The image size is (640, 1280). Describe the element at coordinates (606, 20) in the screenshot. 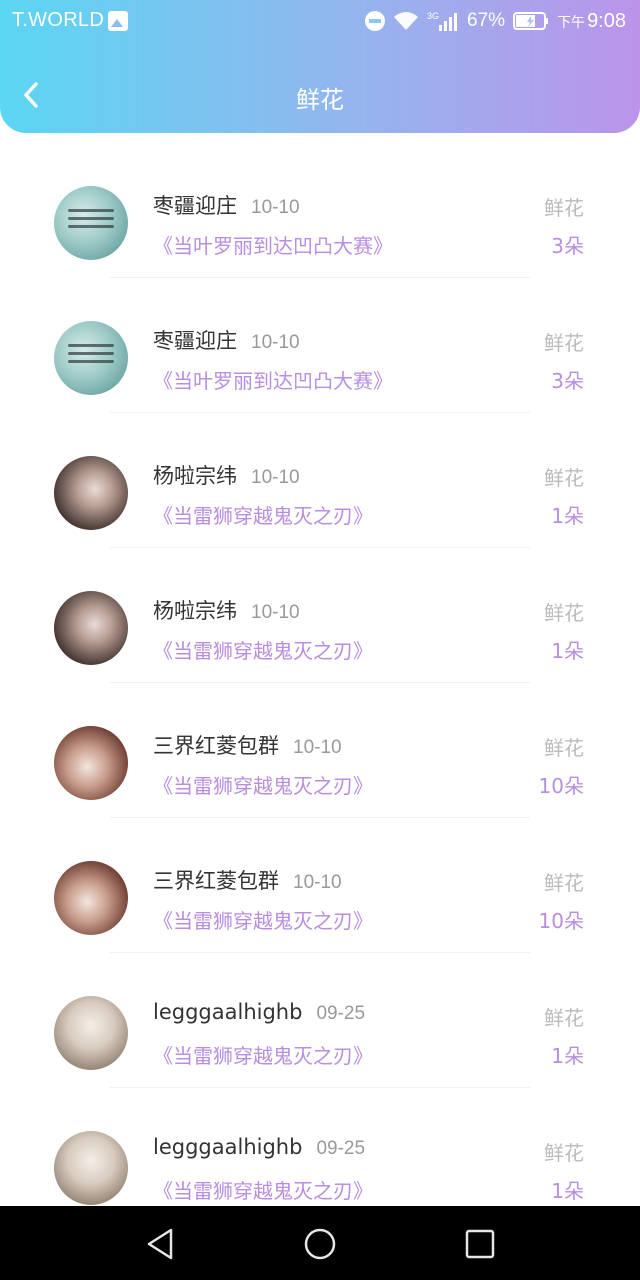

I see `time-value: 9:08` at that location.